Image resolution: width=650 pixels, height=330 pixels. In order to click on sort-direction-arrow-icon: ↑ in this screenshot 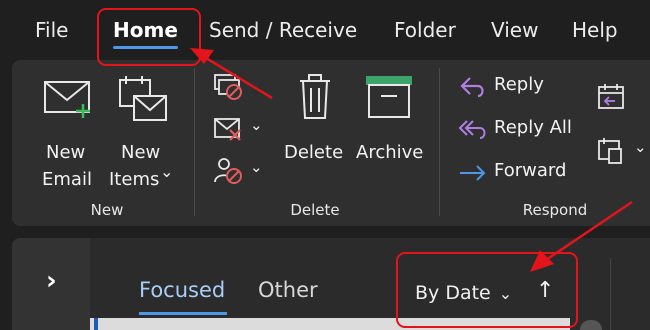, I will do `click(545, 290)`.